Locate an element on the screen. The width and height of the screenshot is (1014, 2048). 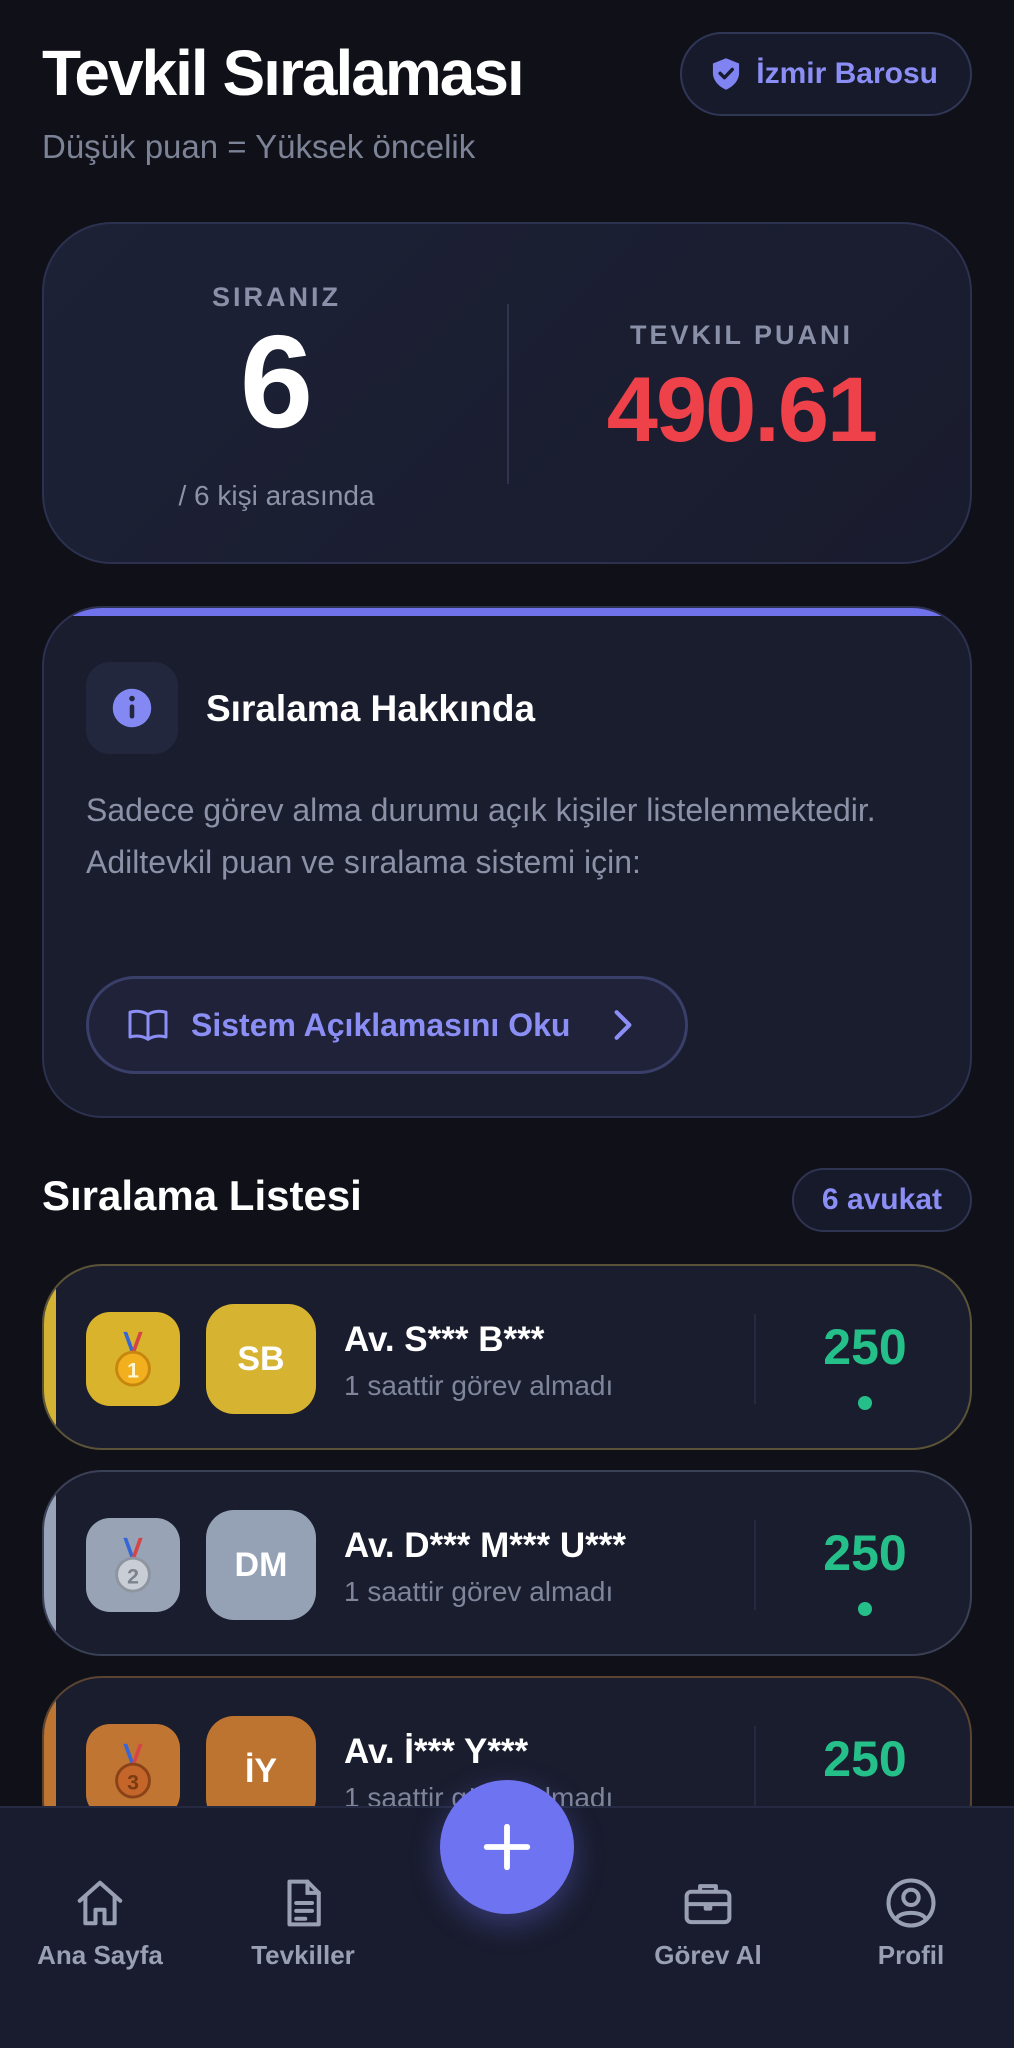
ranking-list-title: Sıralama Listesi is located at coordinates (202, 1195).